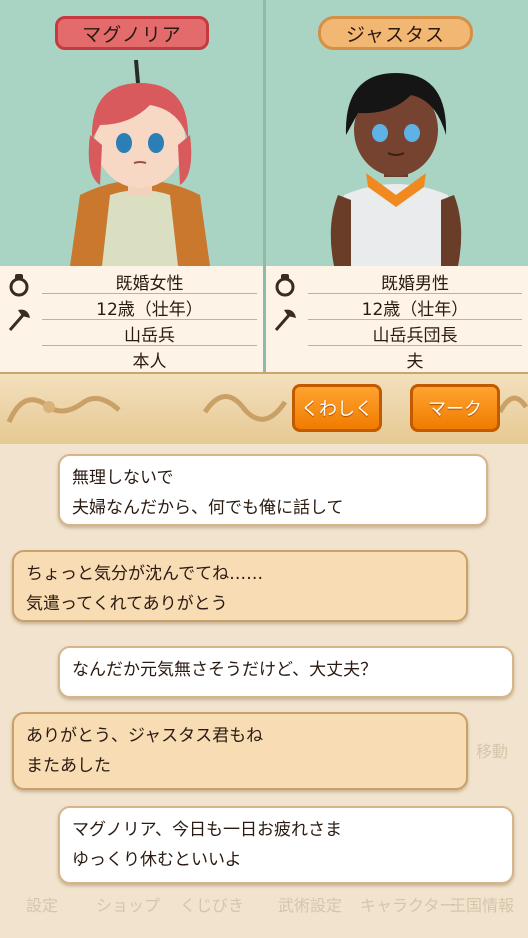  What do you see at coordinates (149, 361) in the screenshot?
I see `relation: 本人` at bounding box center [149, 361].